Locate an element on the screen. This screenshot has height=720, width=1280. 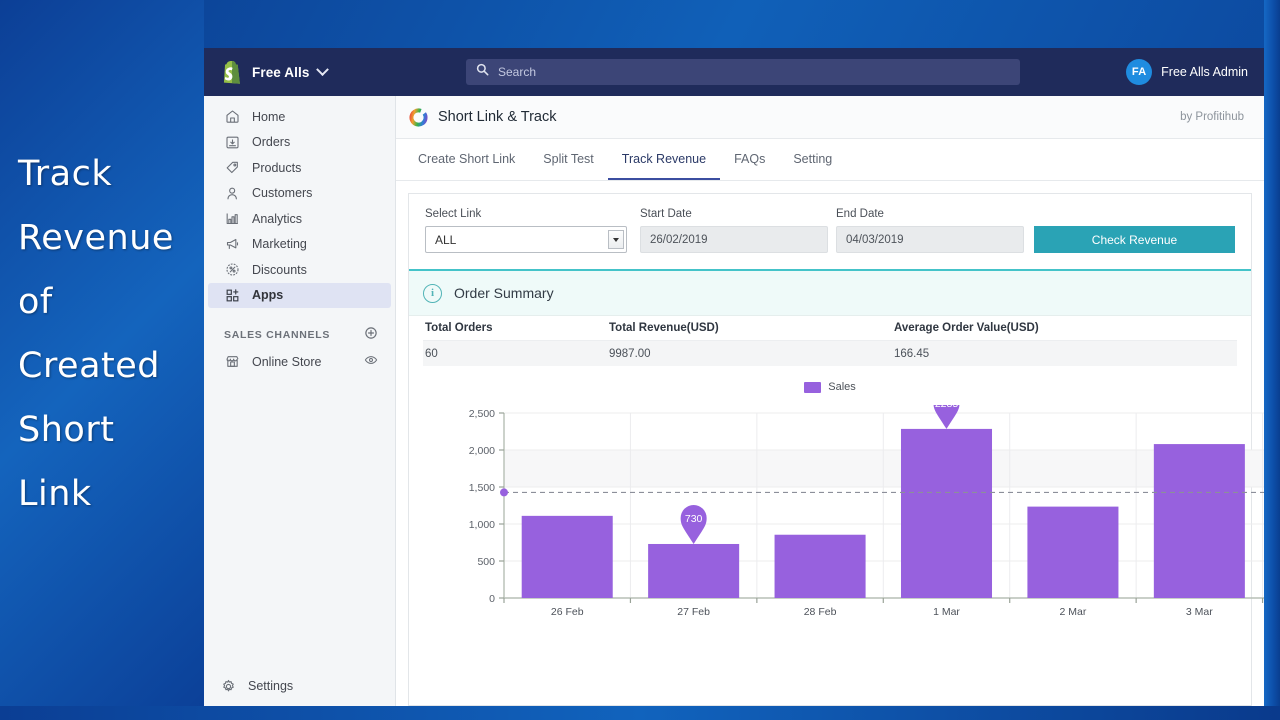
svg-text: 28 Feb is located at coordinates (820, 612).